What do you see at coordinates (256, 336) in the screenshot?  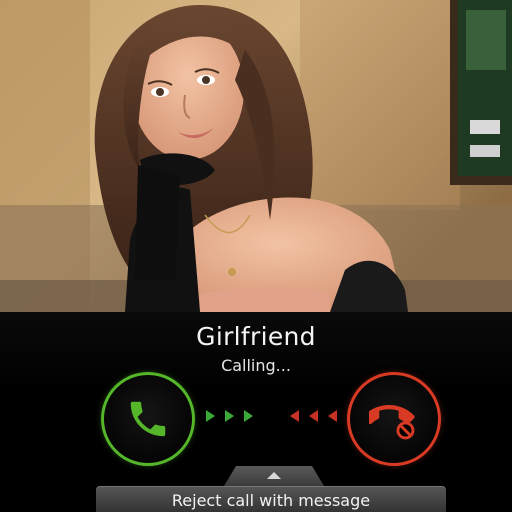 I see `caller-name: Girlfriend` at bounding box center [256, 336].